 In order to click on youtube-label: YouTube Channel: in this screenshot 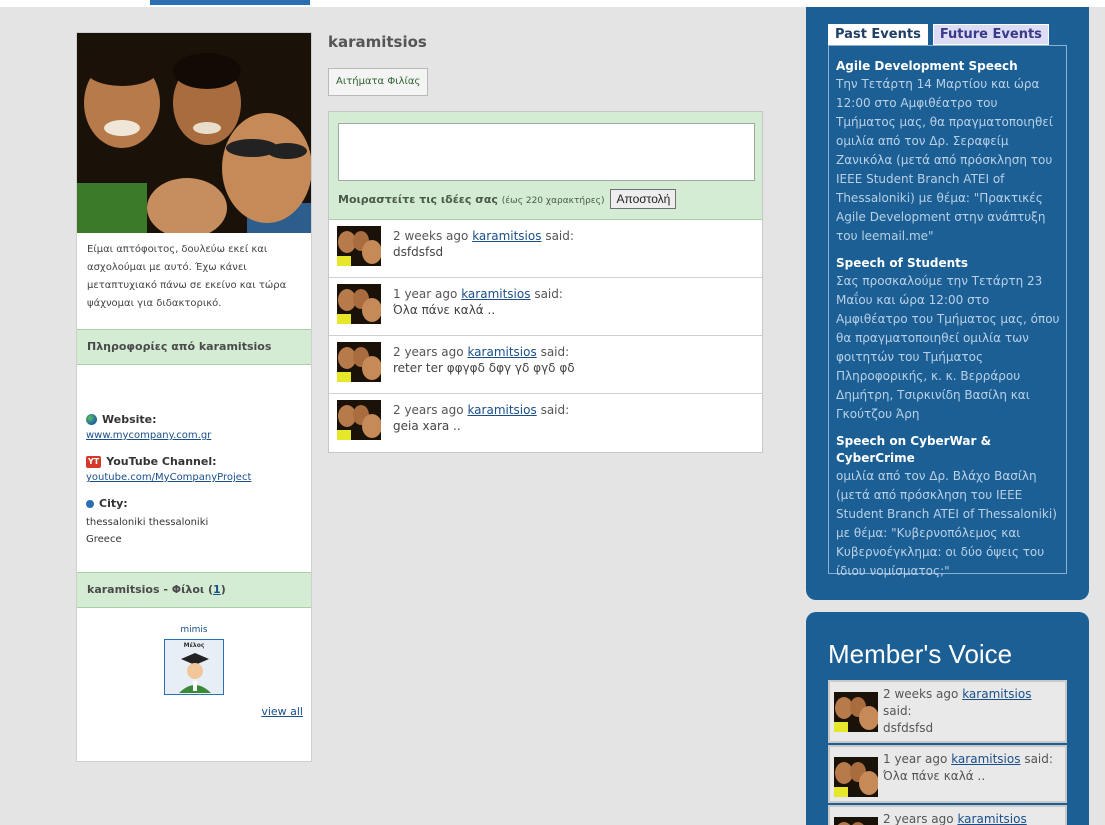, I will do `click(161, 461)`.